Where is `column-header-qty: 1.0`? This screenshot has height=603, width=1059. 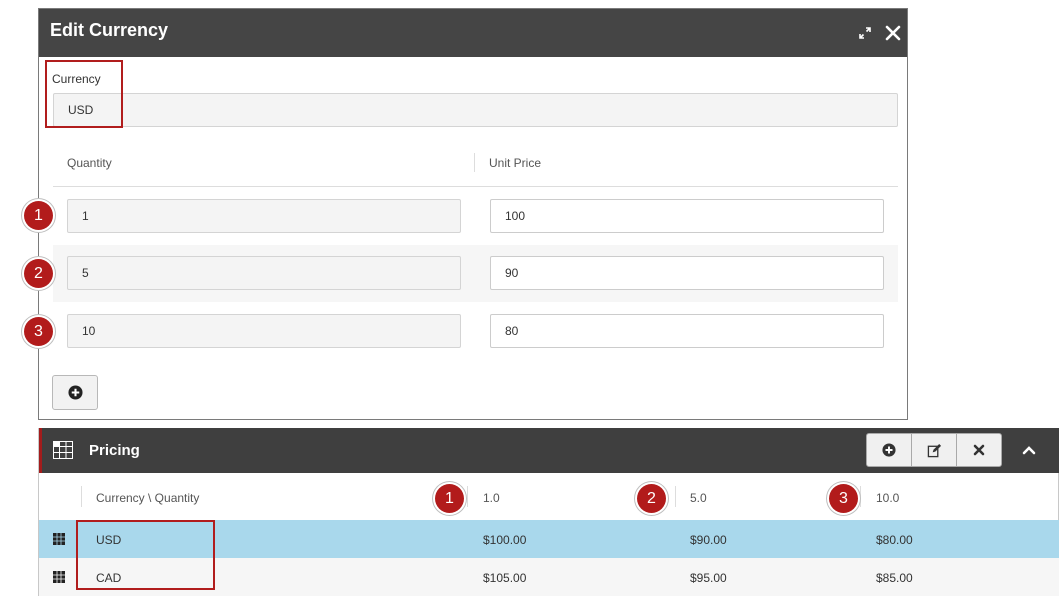 column-header-qty: 1.0 is located at coordinates (491, 498).